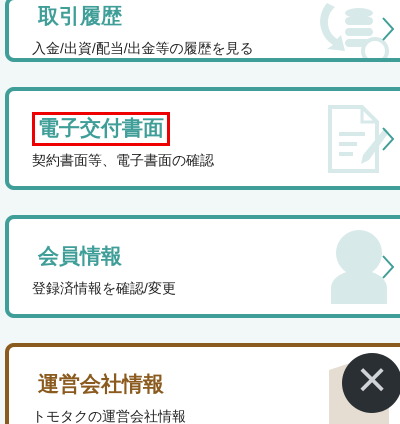  What do you see at coordinates (123, 160) in the screenshot?
I see `card-description: 契約書面等、電子書面の確認` at bounding box center [123, 160].